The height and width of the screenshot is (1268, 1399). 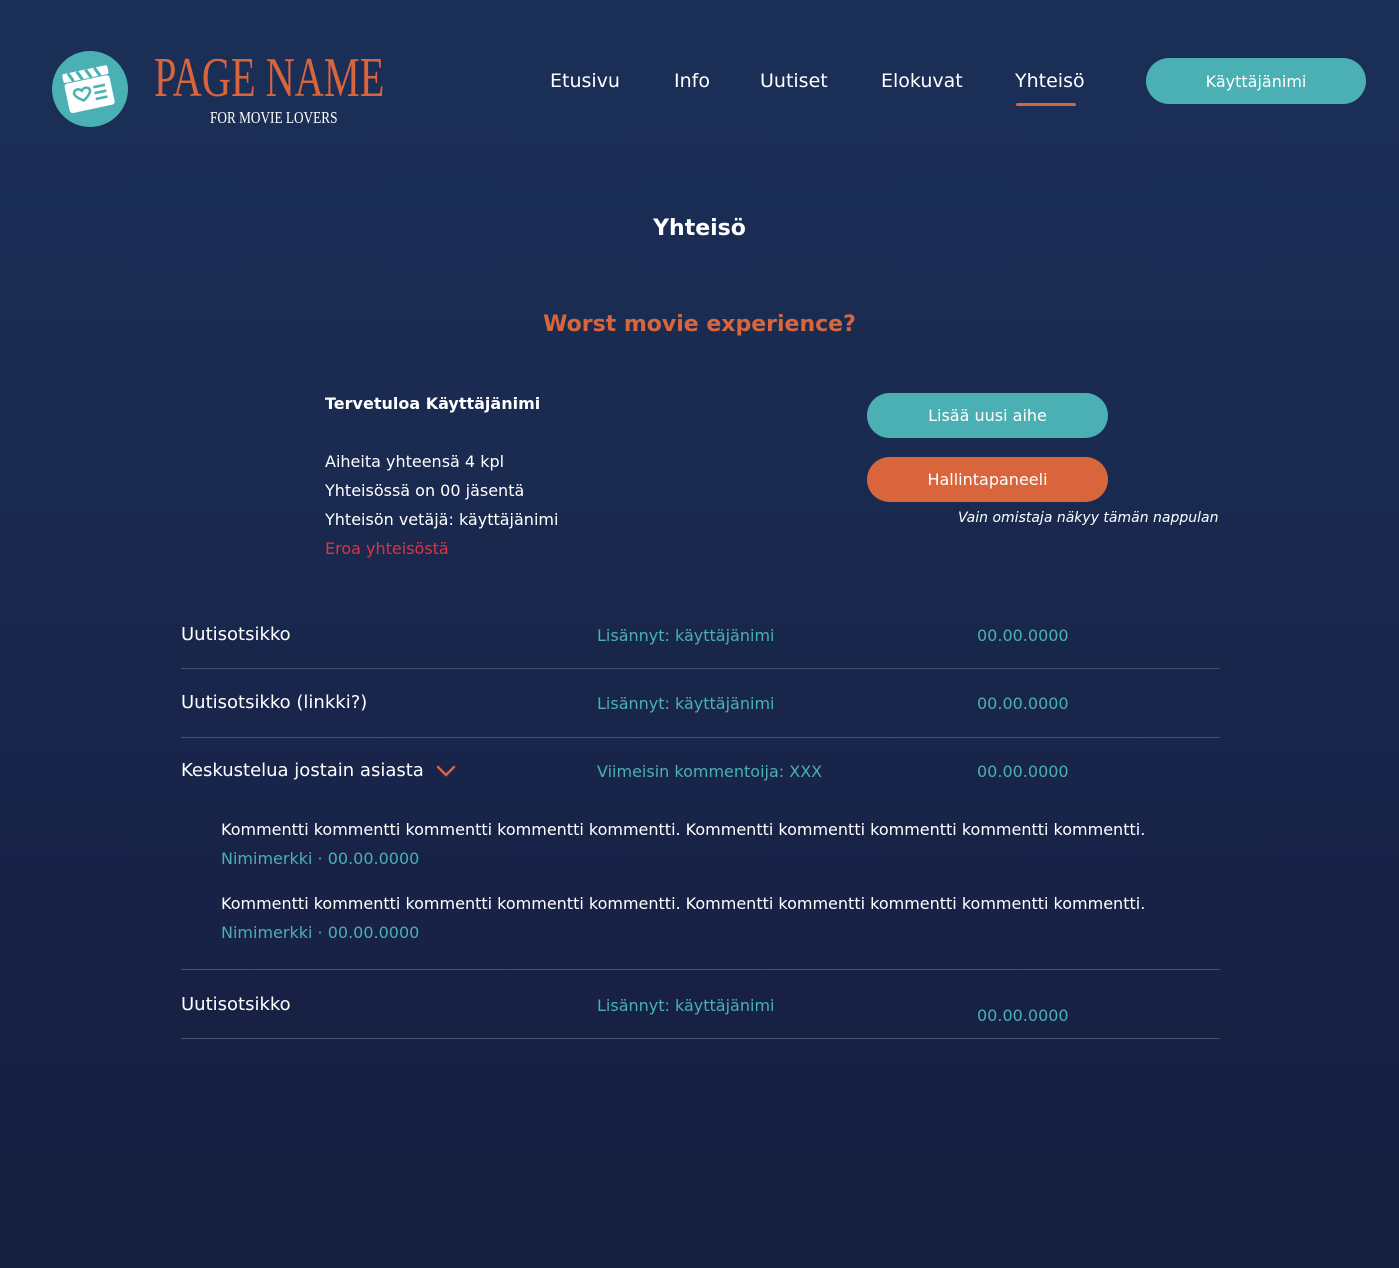 I want to click on welcome-text: Tervetuloa Käyttäjänimi, so click(x=433, y=403).